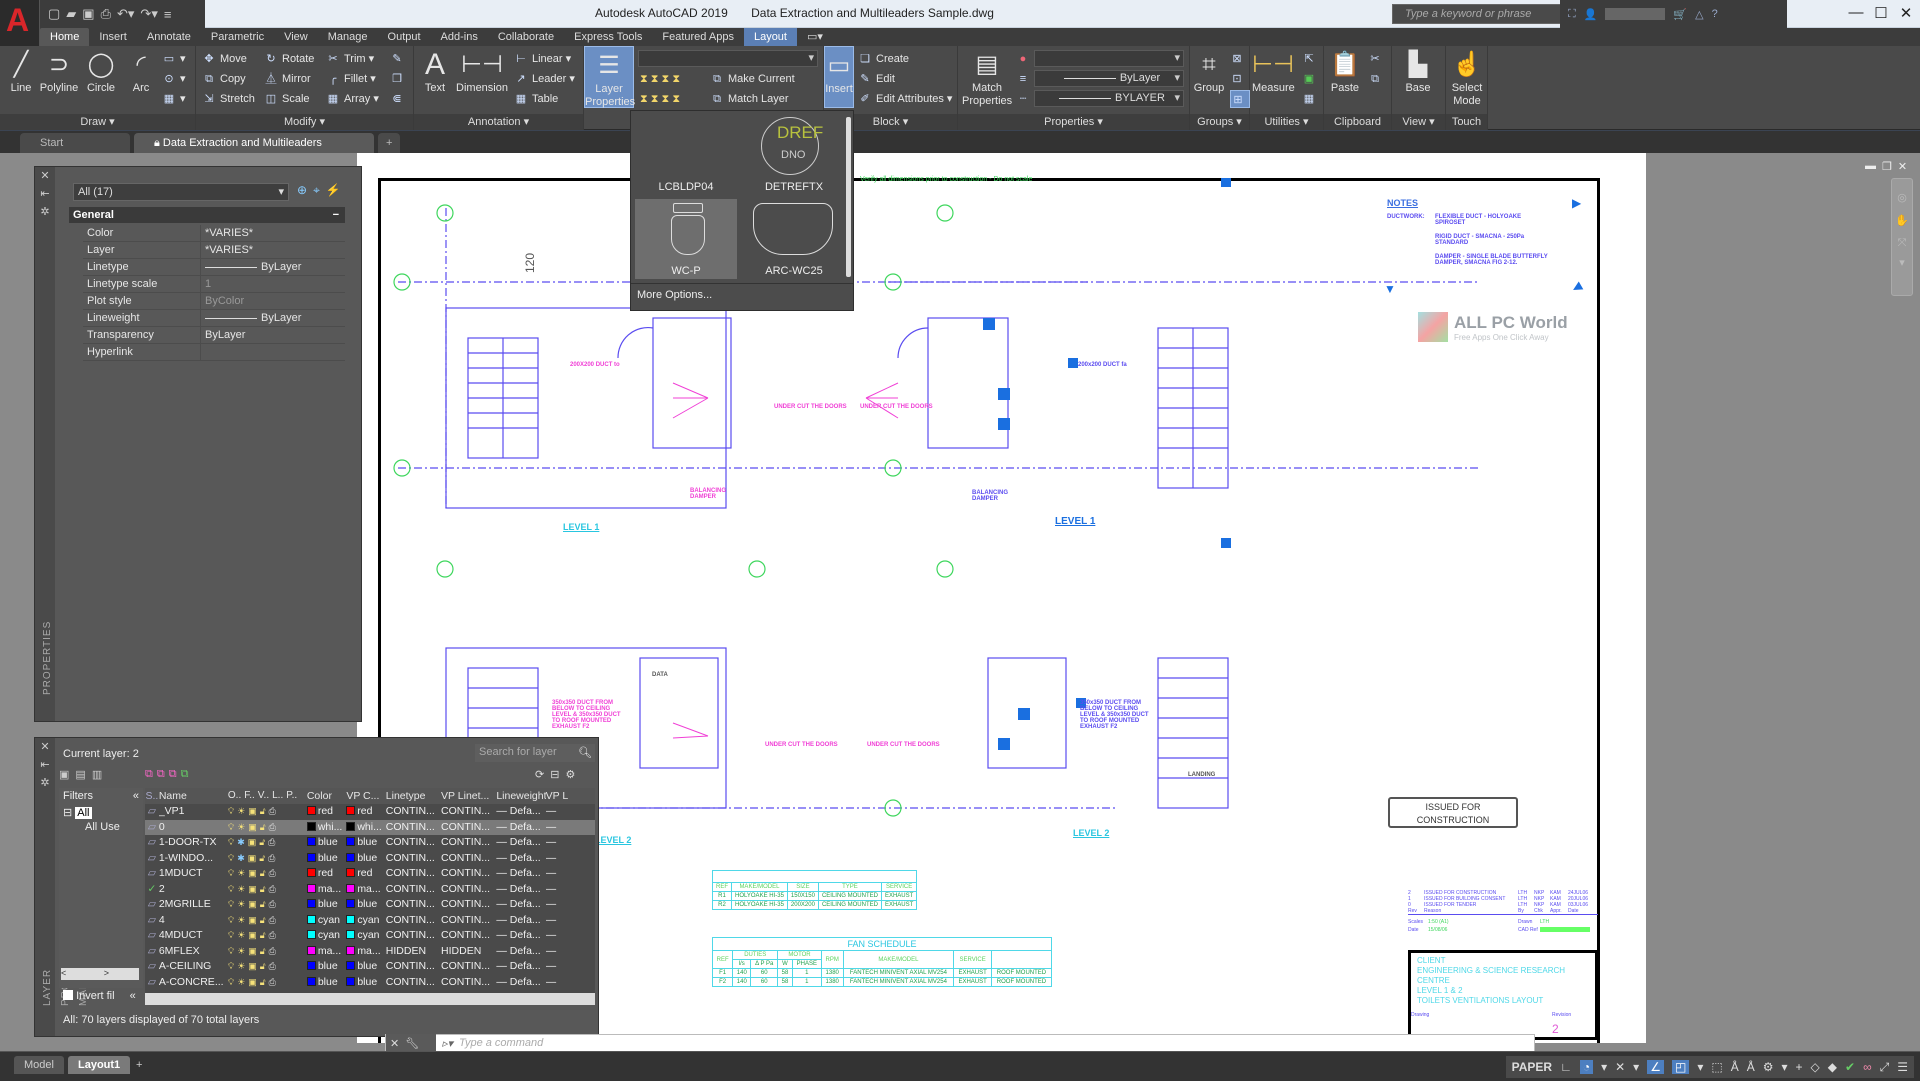 The height and width of the screenshot is (1081, 1920). Describe the element at coordinates (660, 99) in the screenshot. I see `layer-state-icons-row2: ⧗ ⧗ ⧗ ⧗` at that location.